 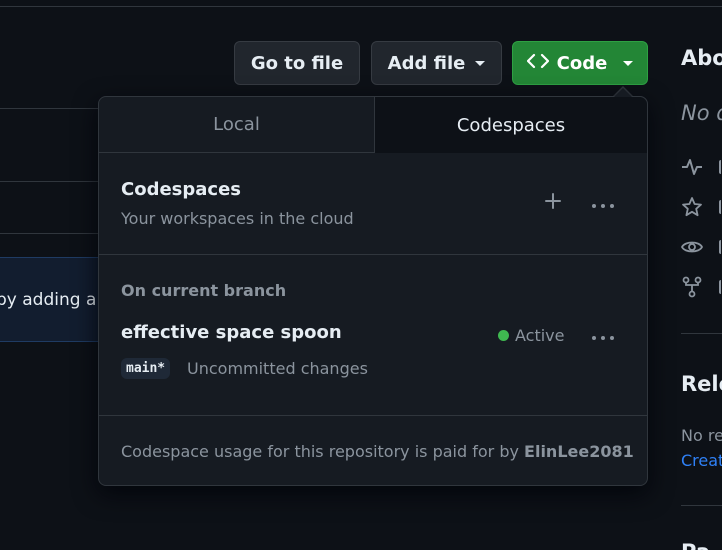 I want to click on codespaces-section-subtitle: Your workspaces in the cloud, so click(x=237, y=218).